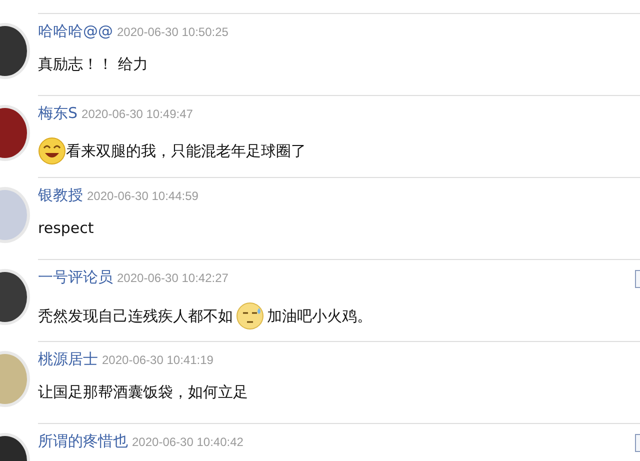 The image size is (640, 461). Describe the element at coordinates (60, 195) in the screenshot. I see `username-link: 银教授` at that location.